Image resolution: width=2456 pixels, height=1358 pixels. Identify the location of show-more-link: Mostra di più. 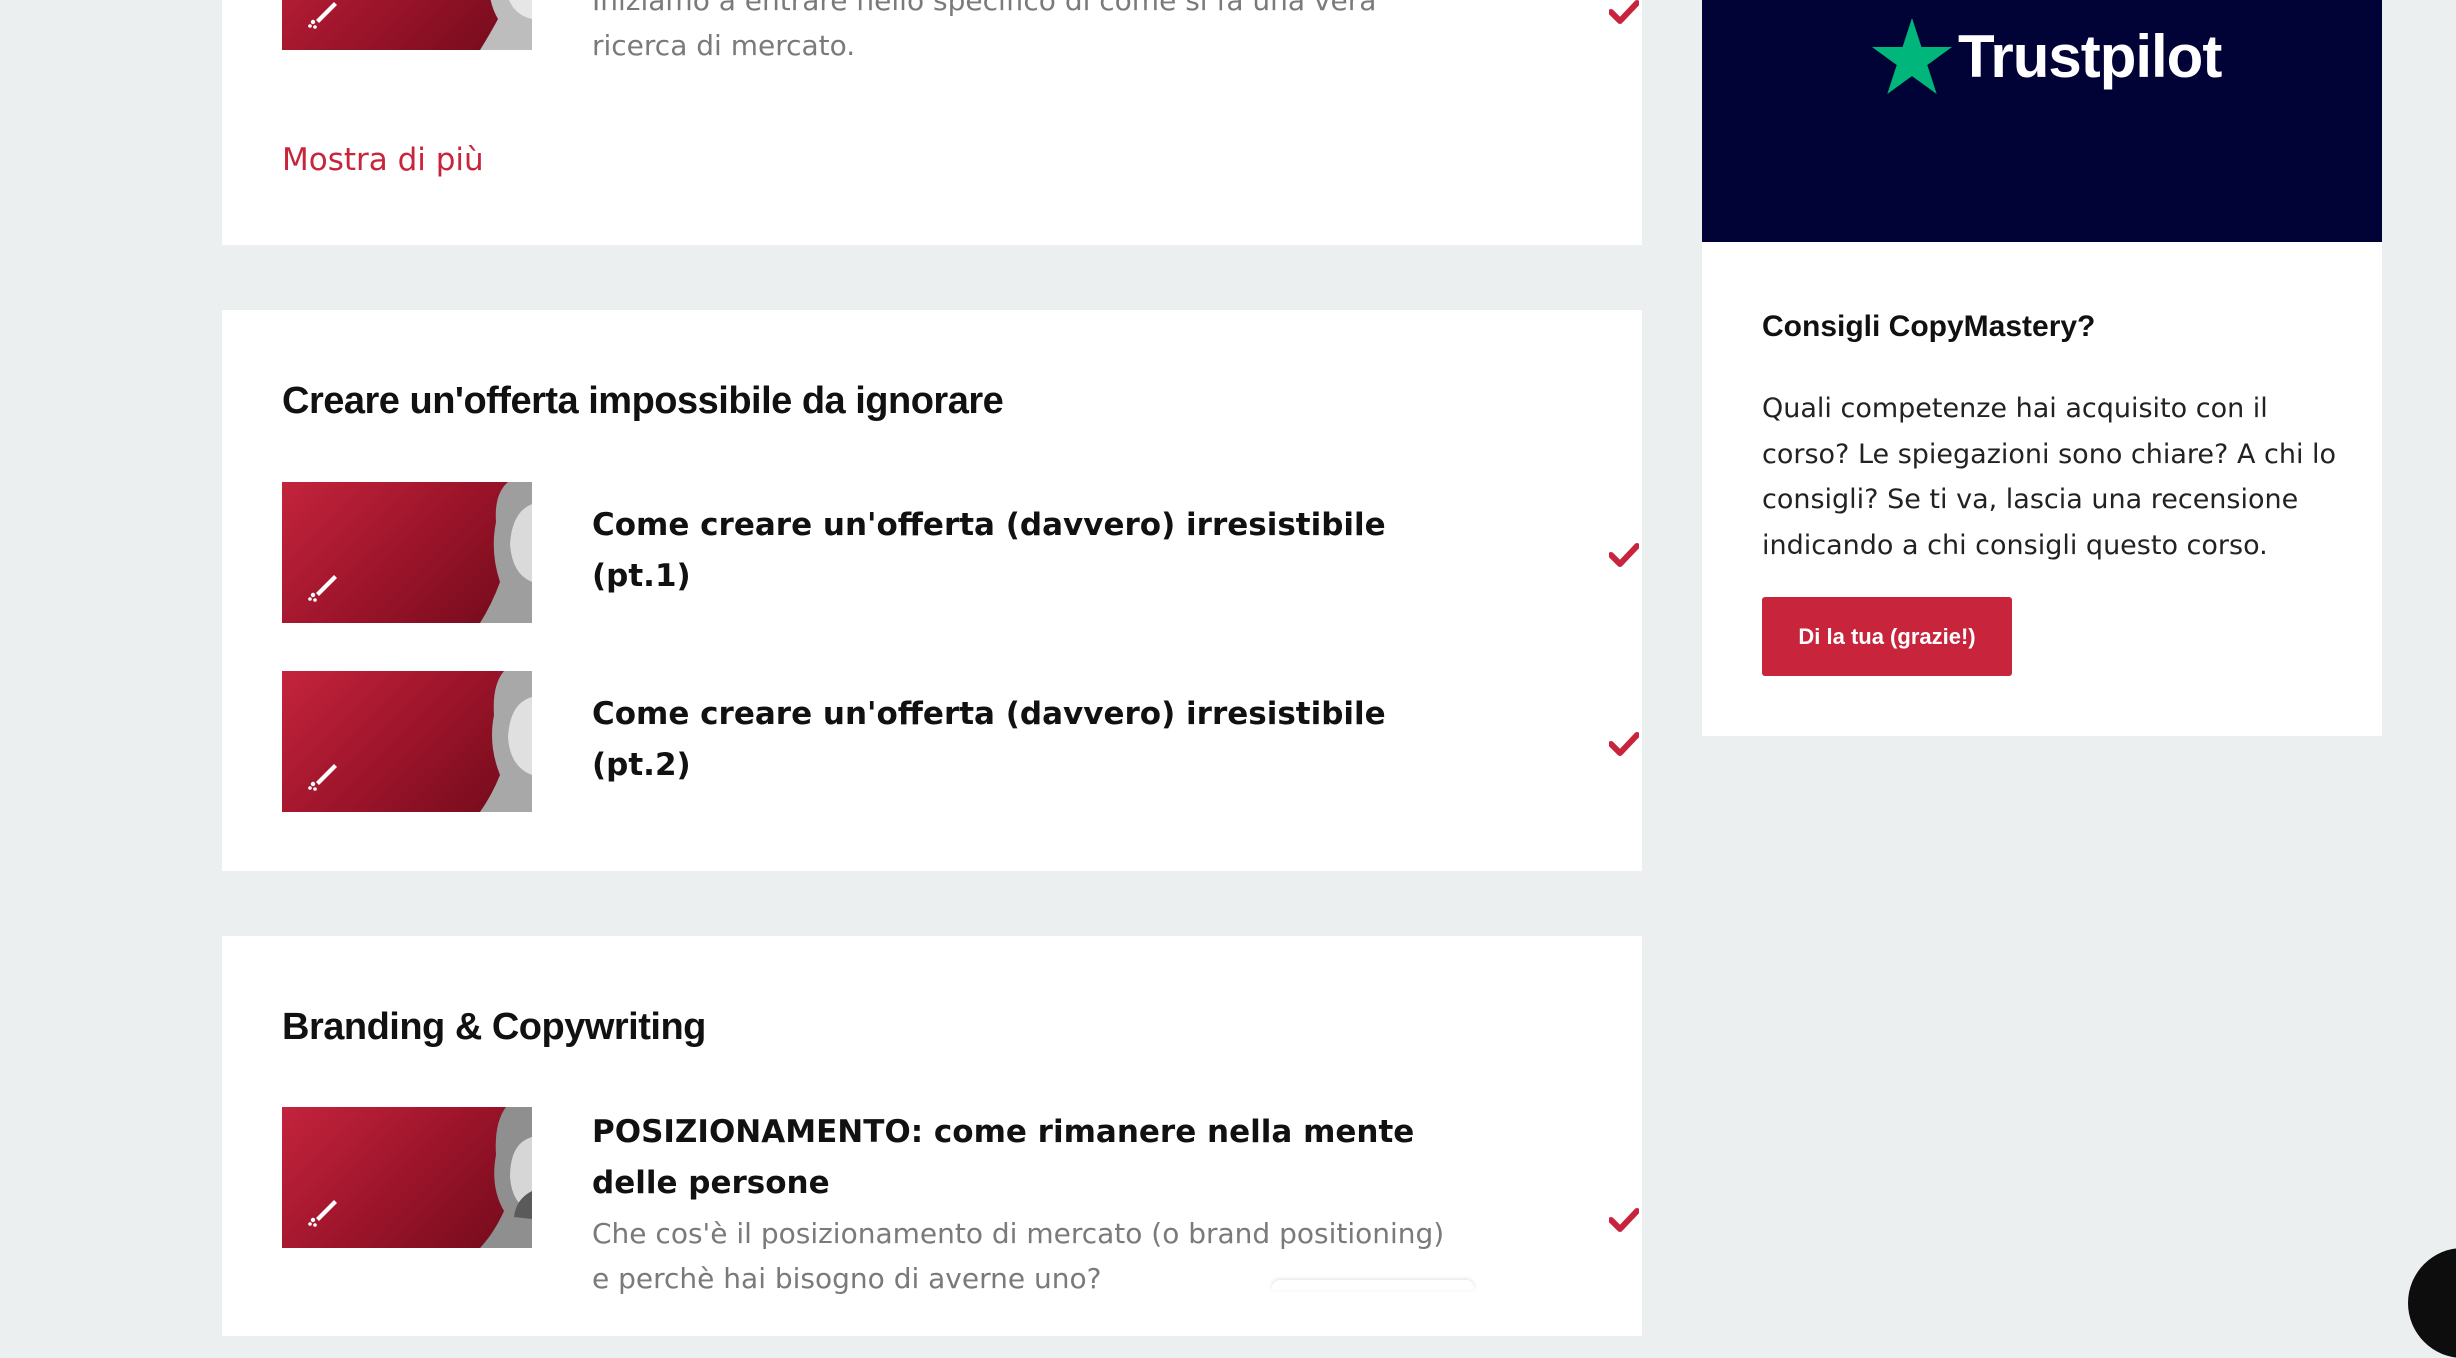
(383, 160).